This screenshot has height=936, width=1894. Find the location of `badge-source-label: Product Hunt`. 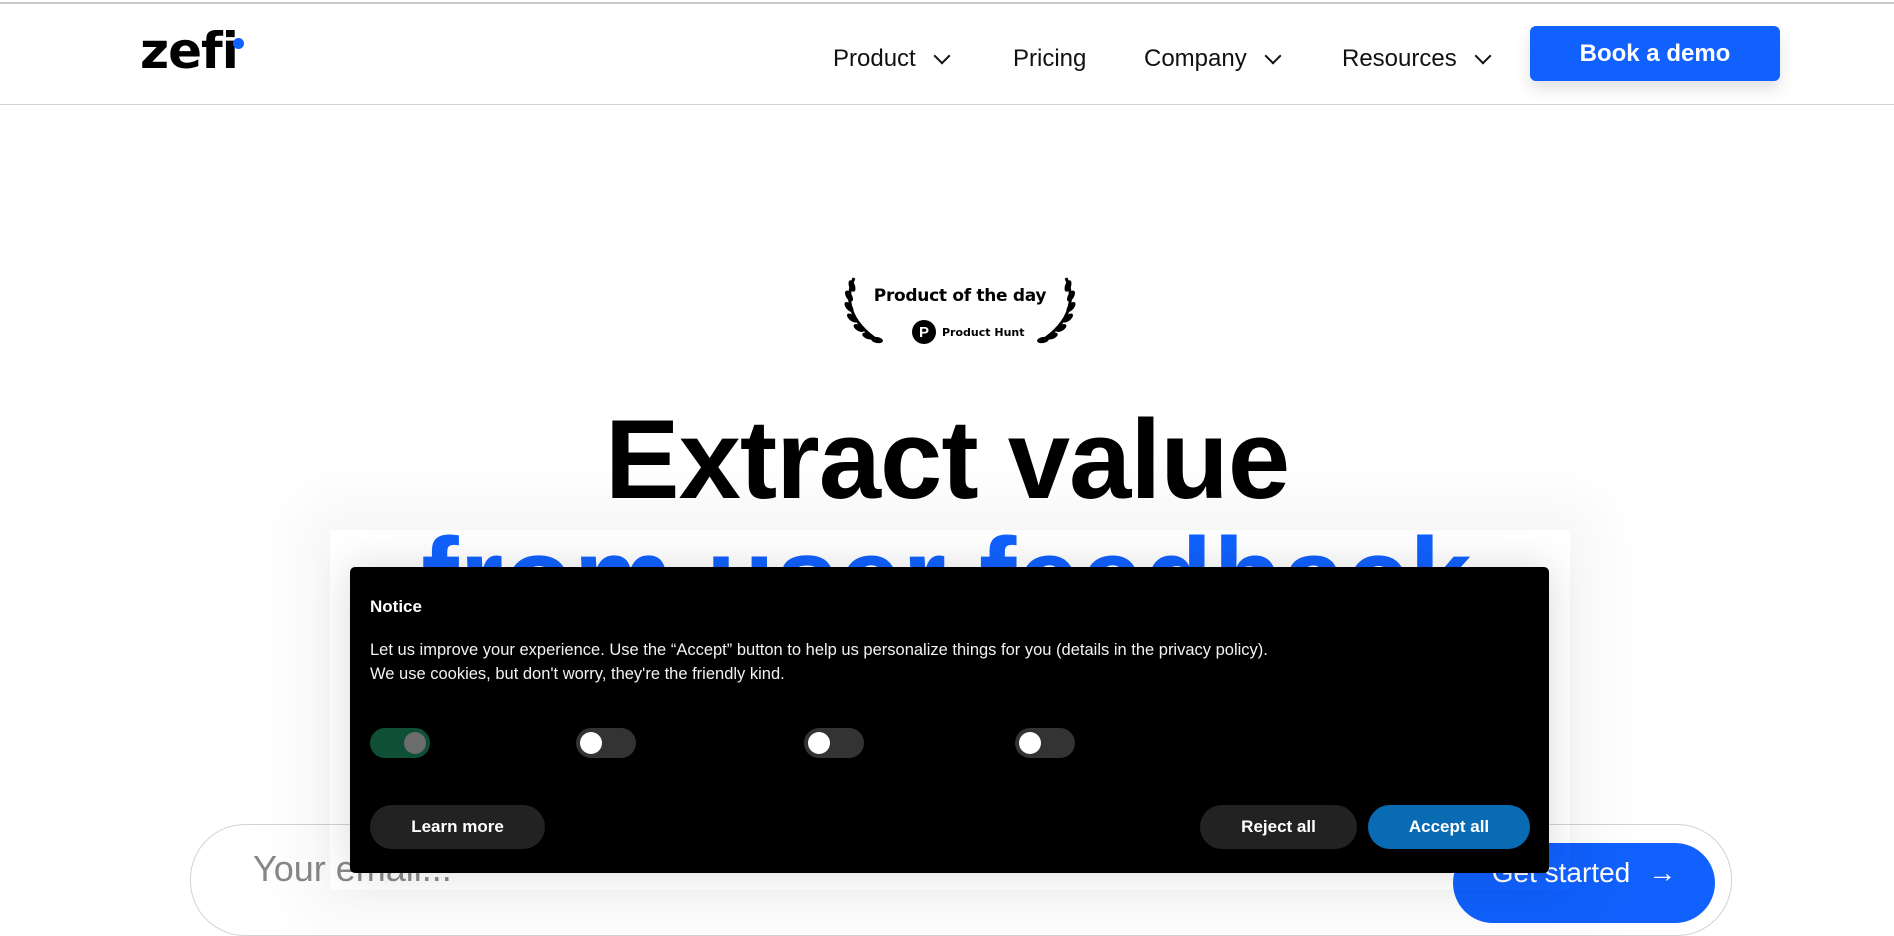

badge-source-label: Product Hunt is located at coordinates (983, 332).